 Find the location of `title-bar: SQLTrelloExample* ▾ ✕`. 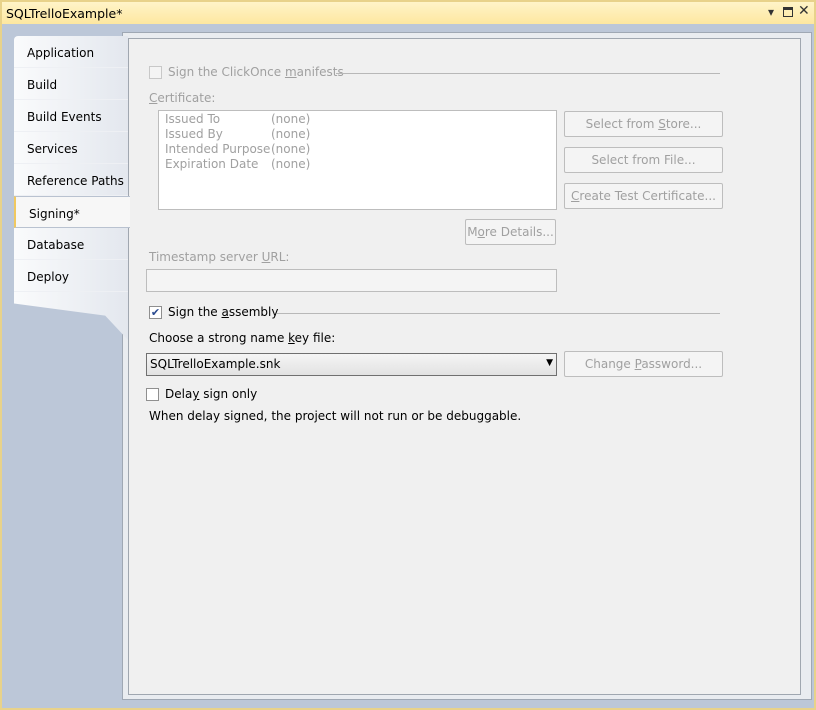

title-bar: SQLTrelloExample* ▾ ✕ is located at coordinates (408, 13).